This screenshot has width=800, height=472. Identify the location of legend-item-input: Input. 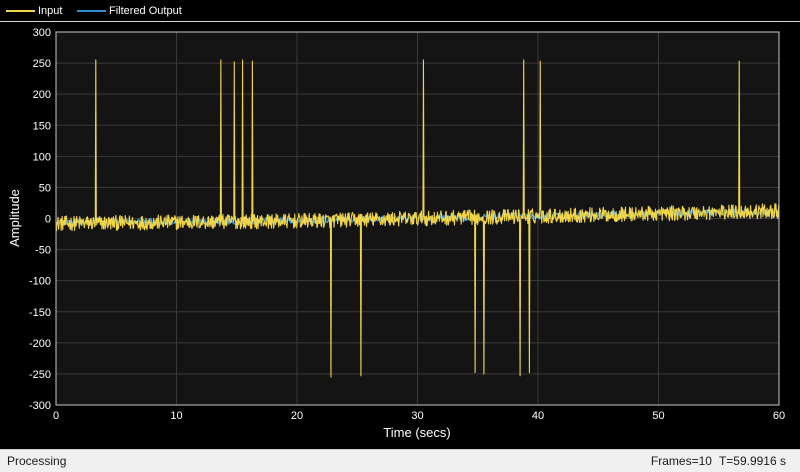
(34, 10).